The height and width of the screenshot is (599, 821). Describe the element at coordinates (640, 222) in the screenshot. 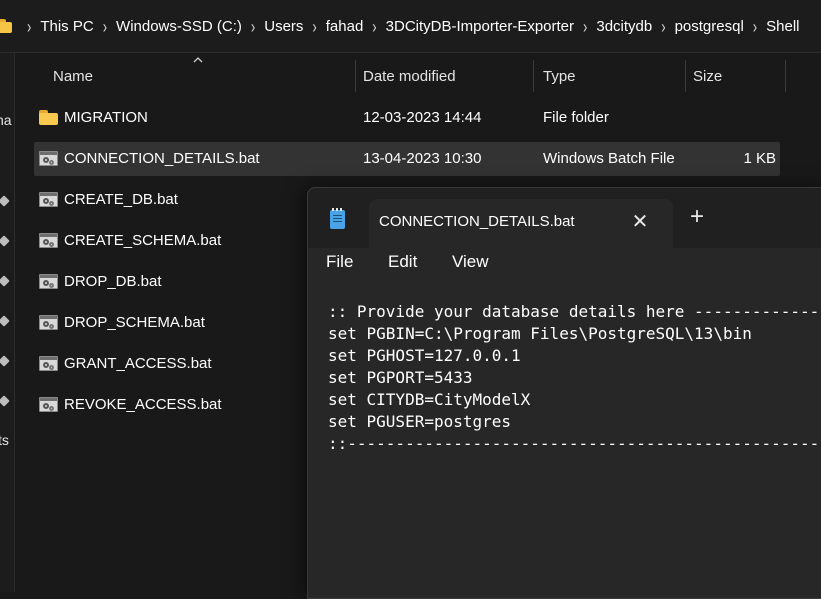

I see `close-icon: ✕` at that location.